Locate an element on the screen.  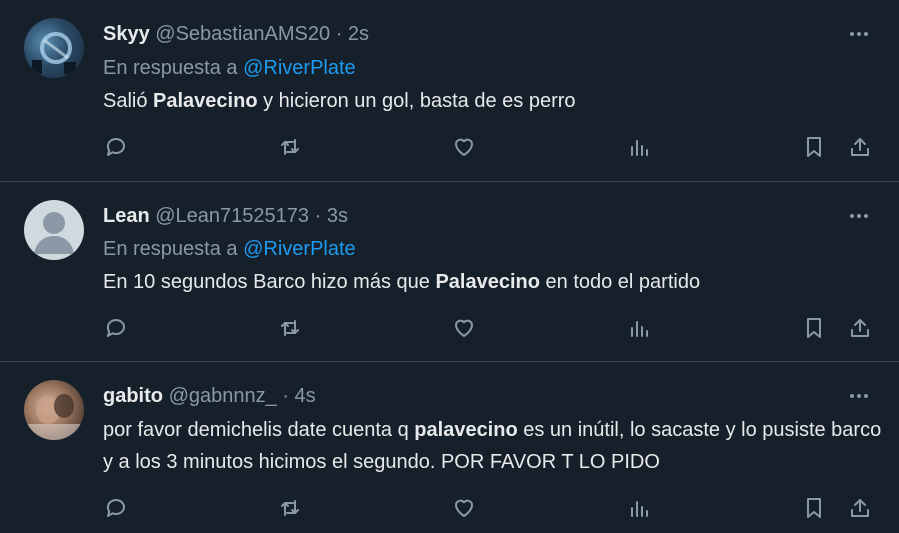
timestamp: 2s is located at coordinates (358, 34).